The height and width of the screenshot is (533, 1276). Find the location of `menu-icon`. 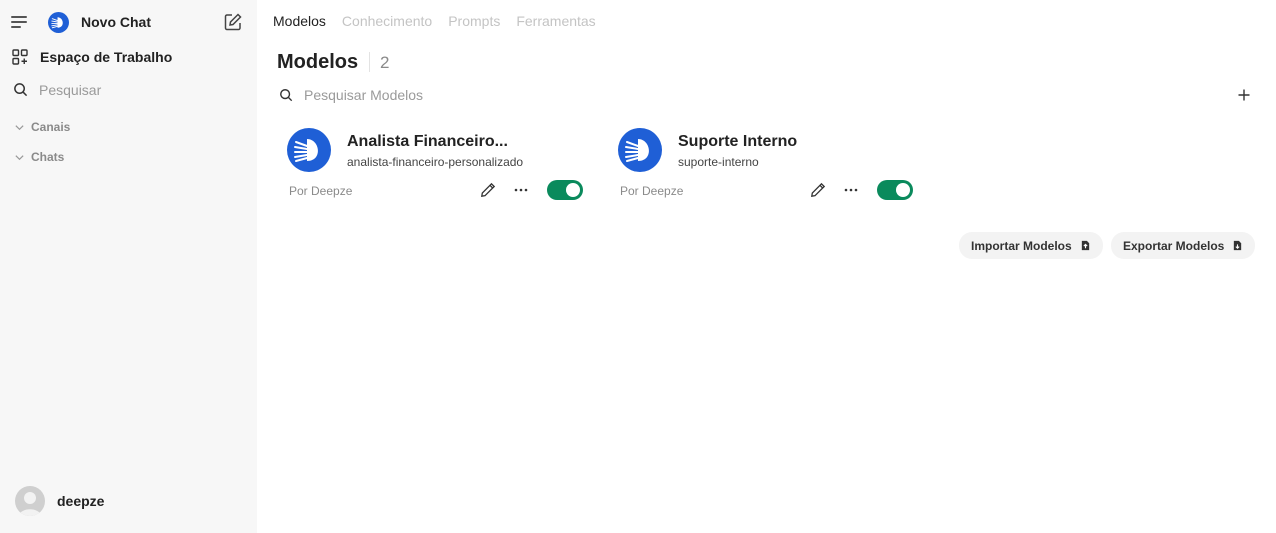

menu-icon is located at coordinates (20, 22).